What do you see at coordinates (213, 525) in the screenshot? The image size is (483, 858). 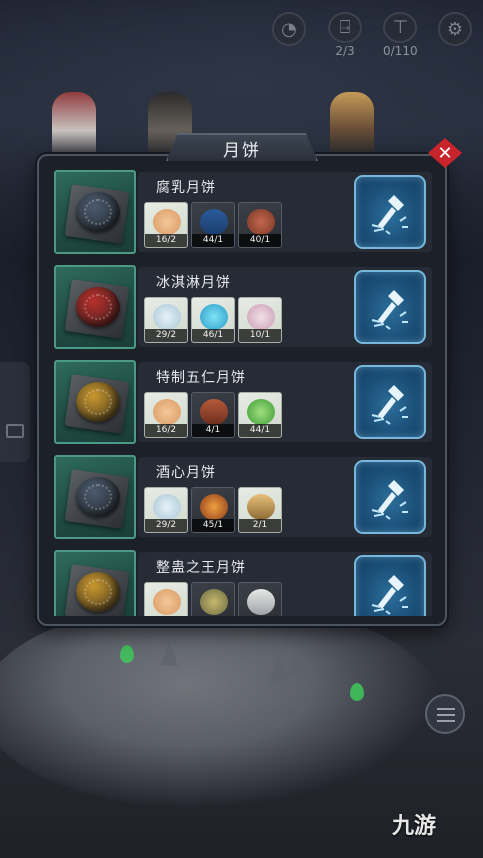 I see `material-quantity: 45/1` at bounding box center [213, 525].